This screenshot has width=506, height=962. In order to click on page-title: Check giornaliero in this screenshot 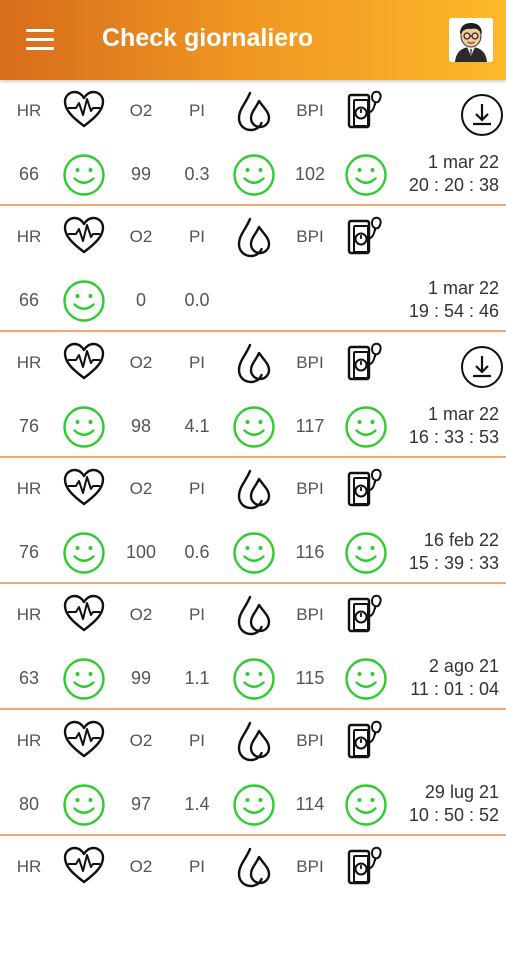, I will do `click(208, 38)`.